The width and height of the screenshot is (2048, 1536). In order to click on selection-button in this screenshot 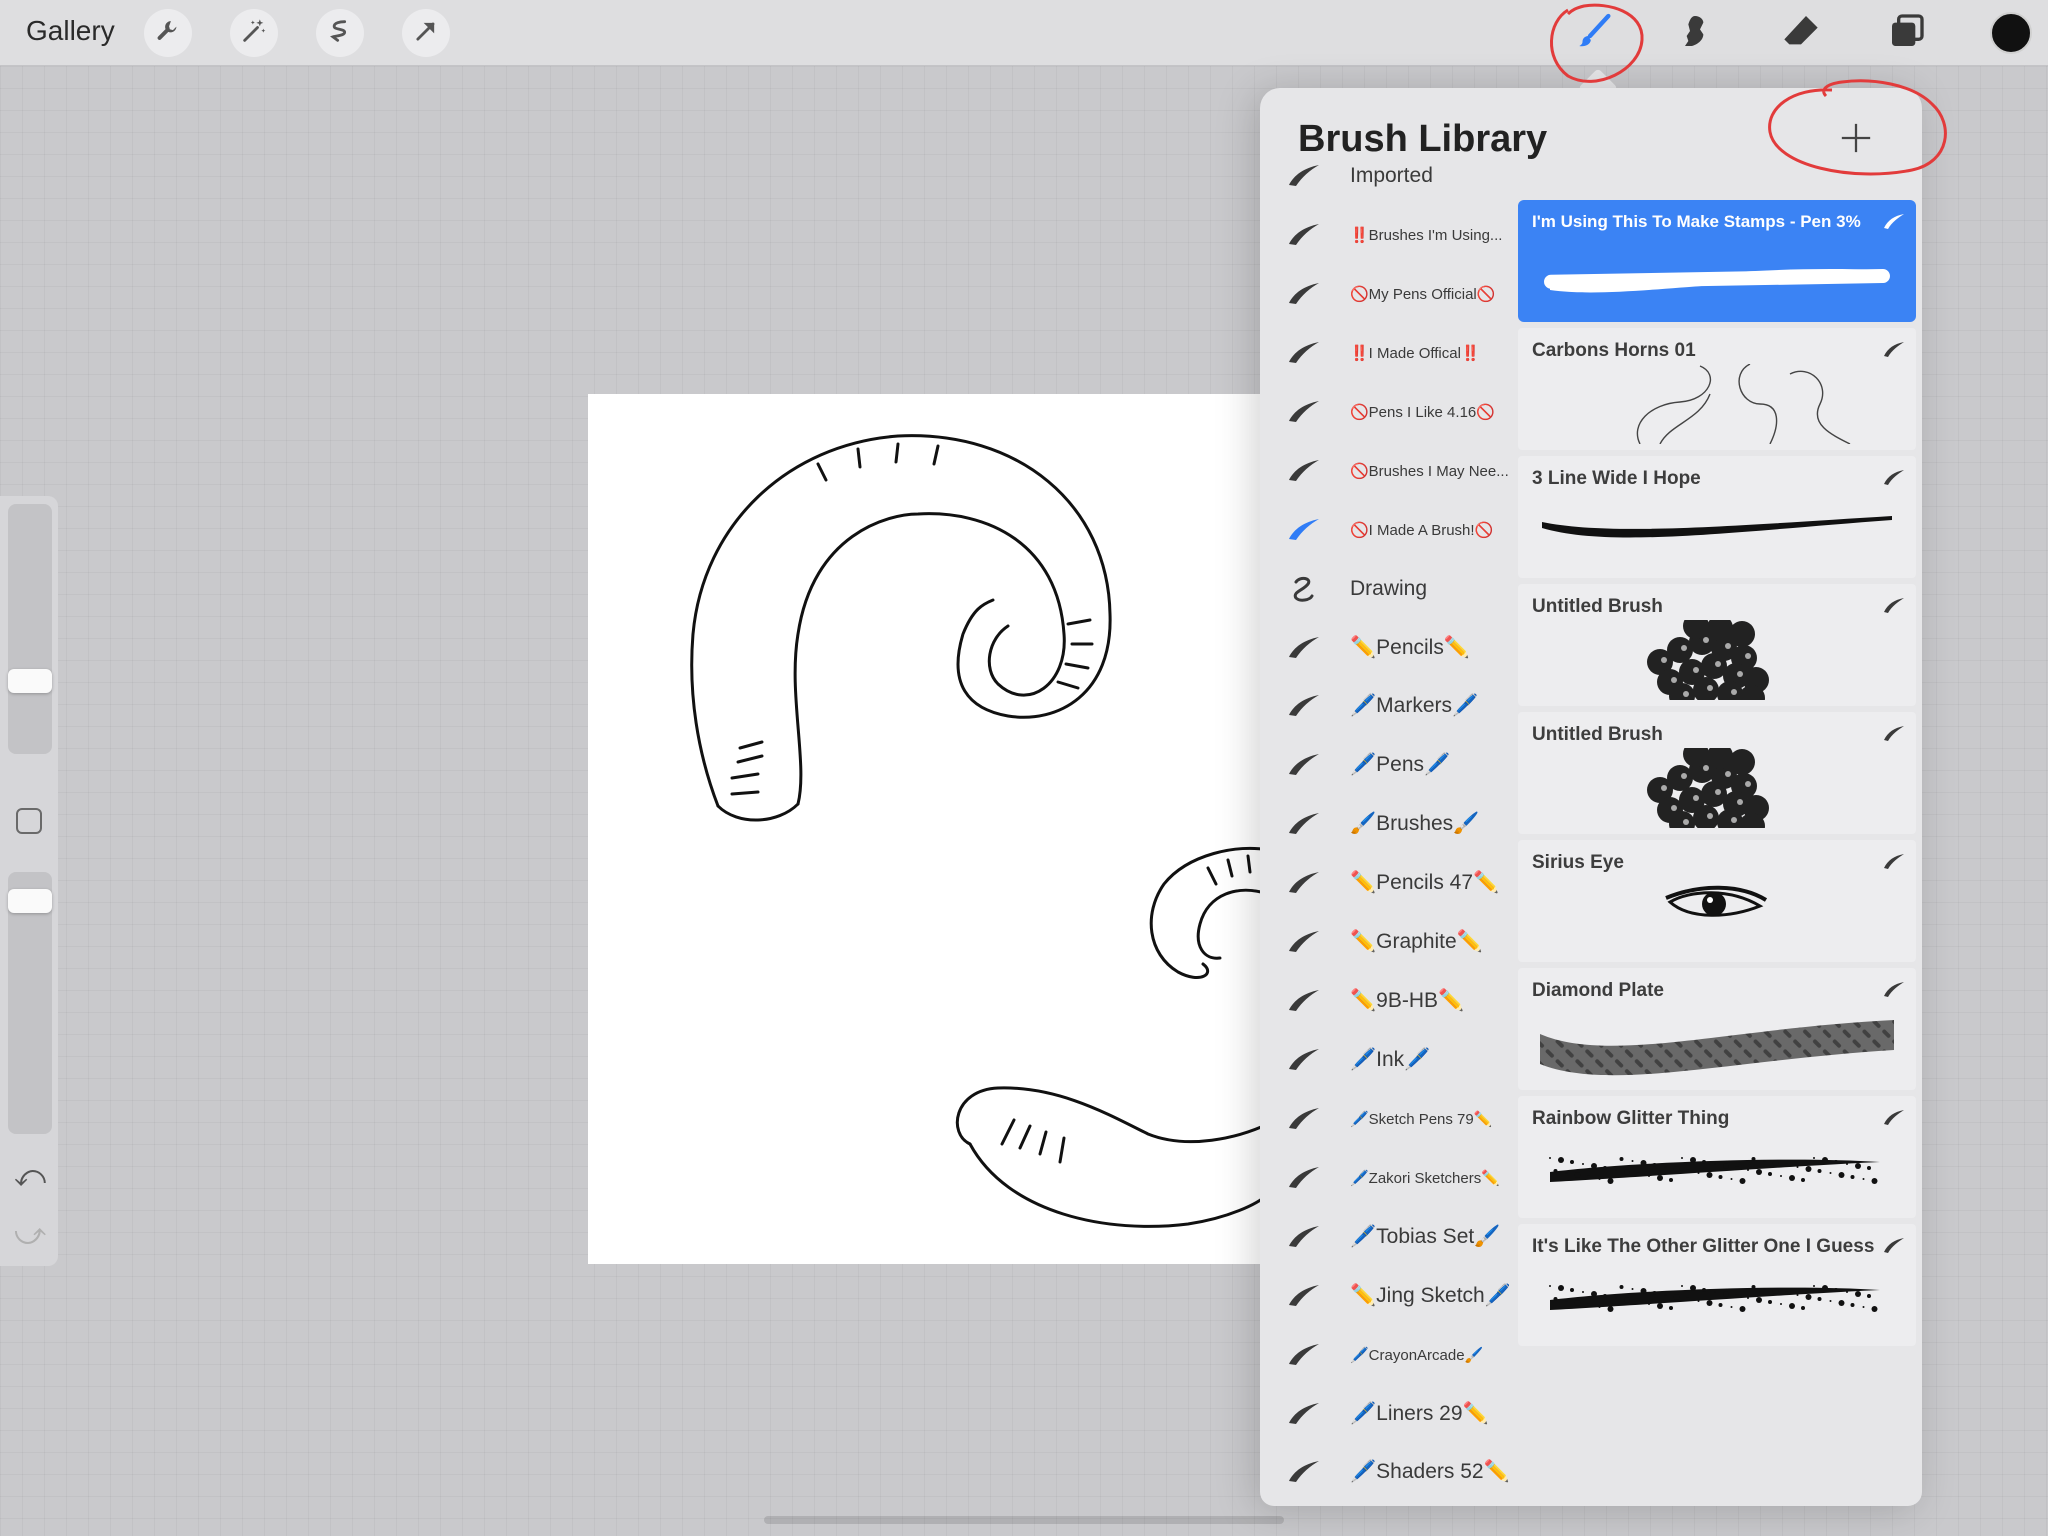, I will do `click(340, 33)`.